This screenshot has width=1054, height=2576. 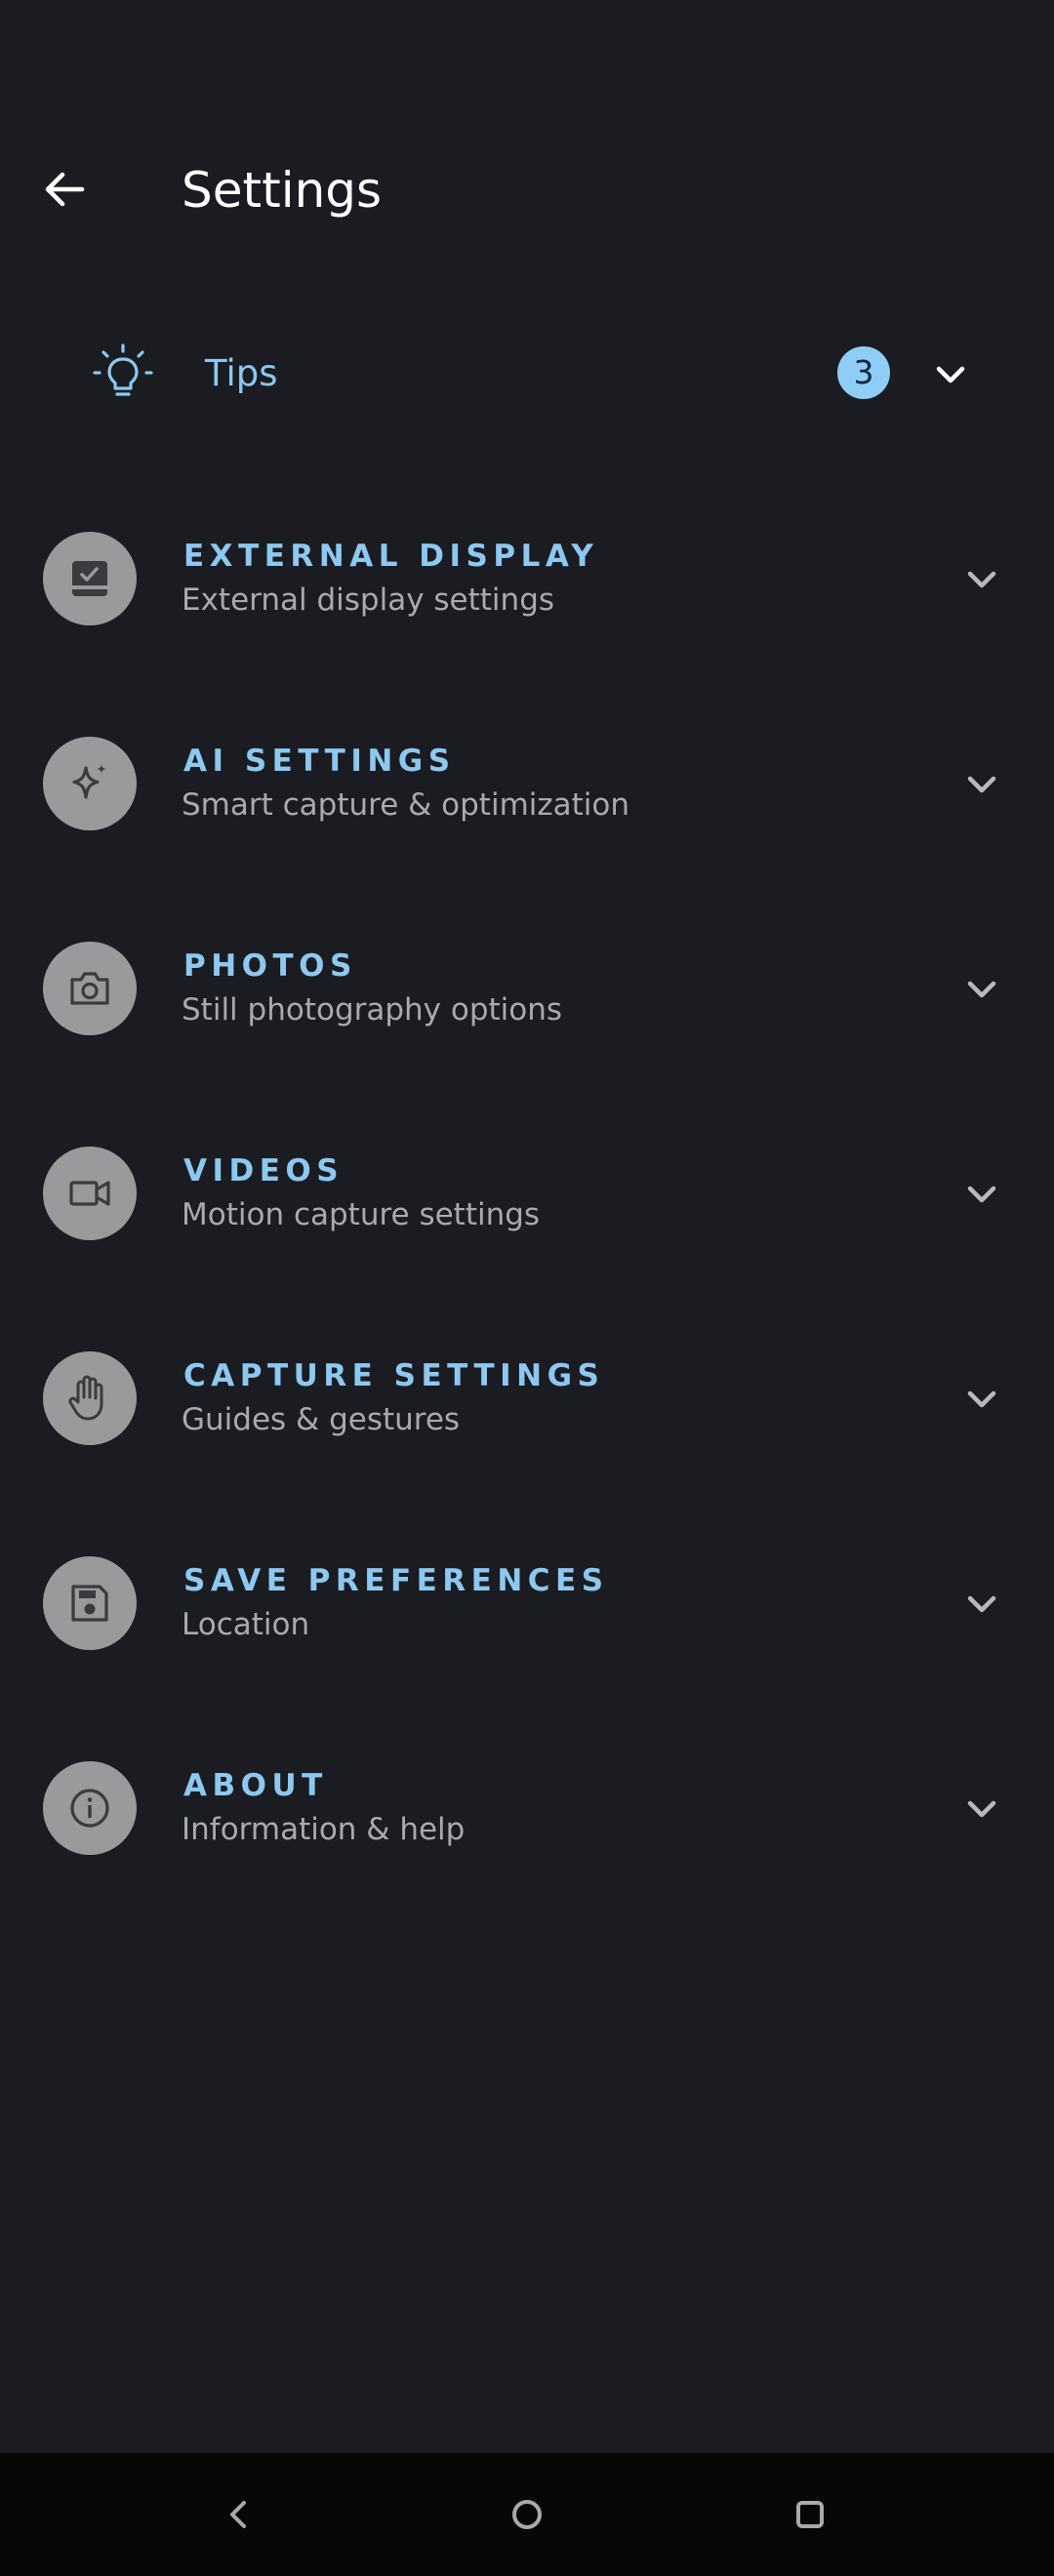 I want to click on display-check-icon, so click(x=89, y=578).